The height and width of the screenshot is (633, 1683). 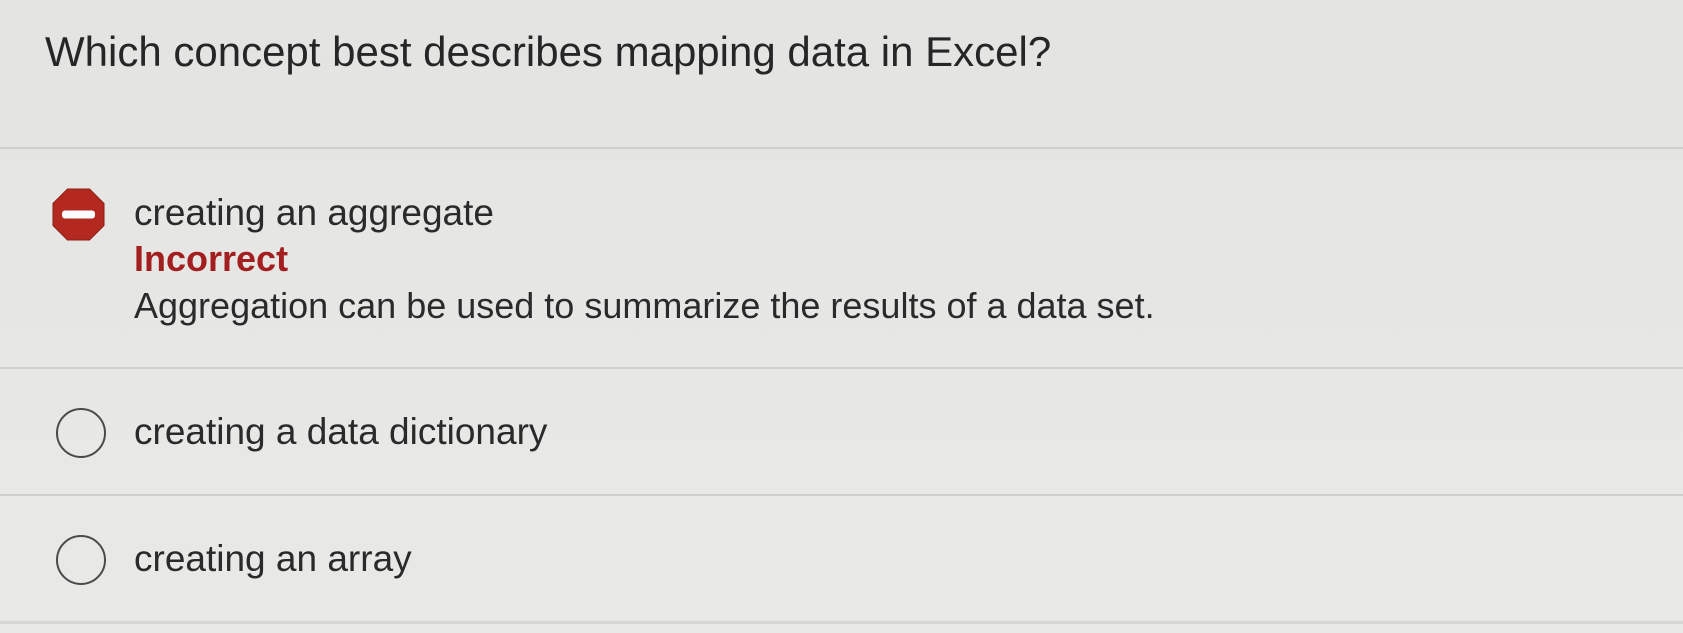 I want to click on answer-option-2: creating a data dictionary, so click(x=841, y=435).